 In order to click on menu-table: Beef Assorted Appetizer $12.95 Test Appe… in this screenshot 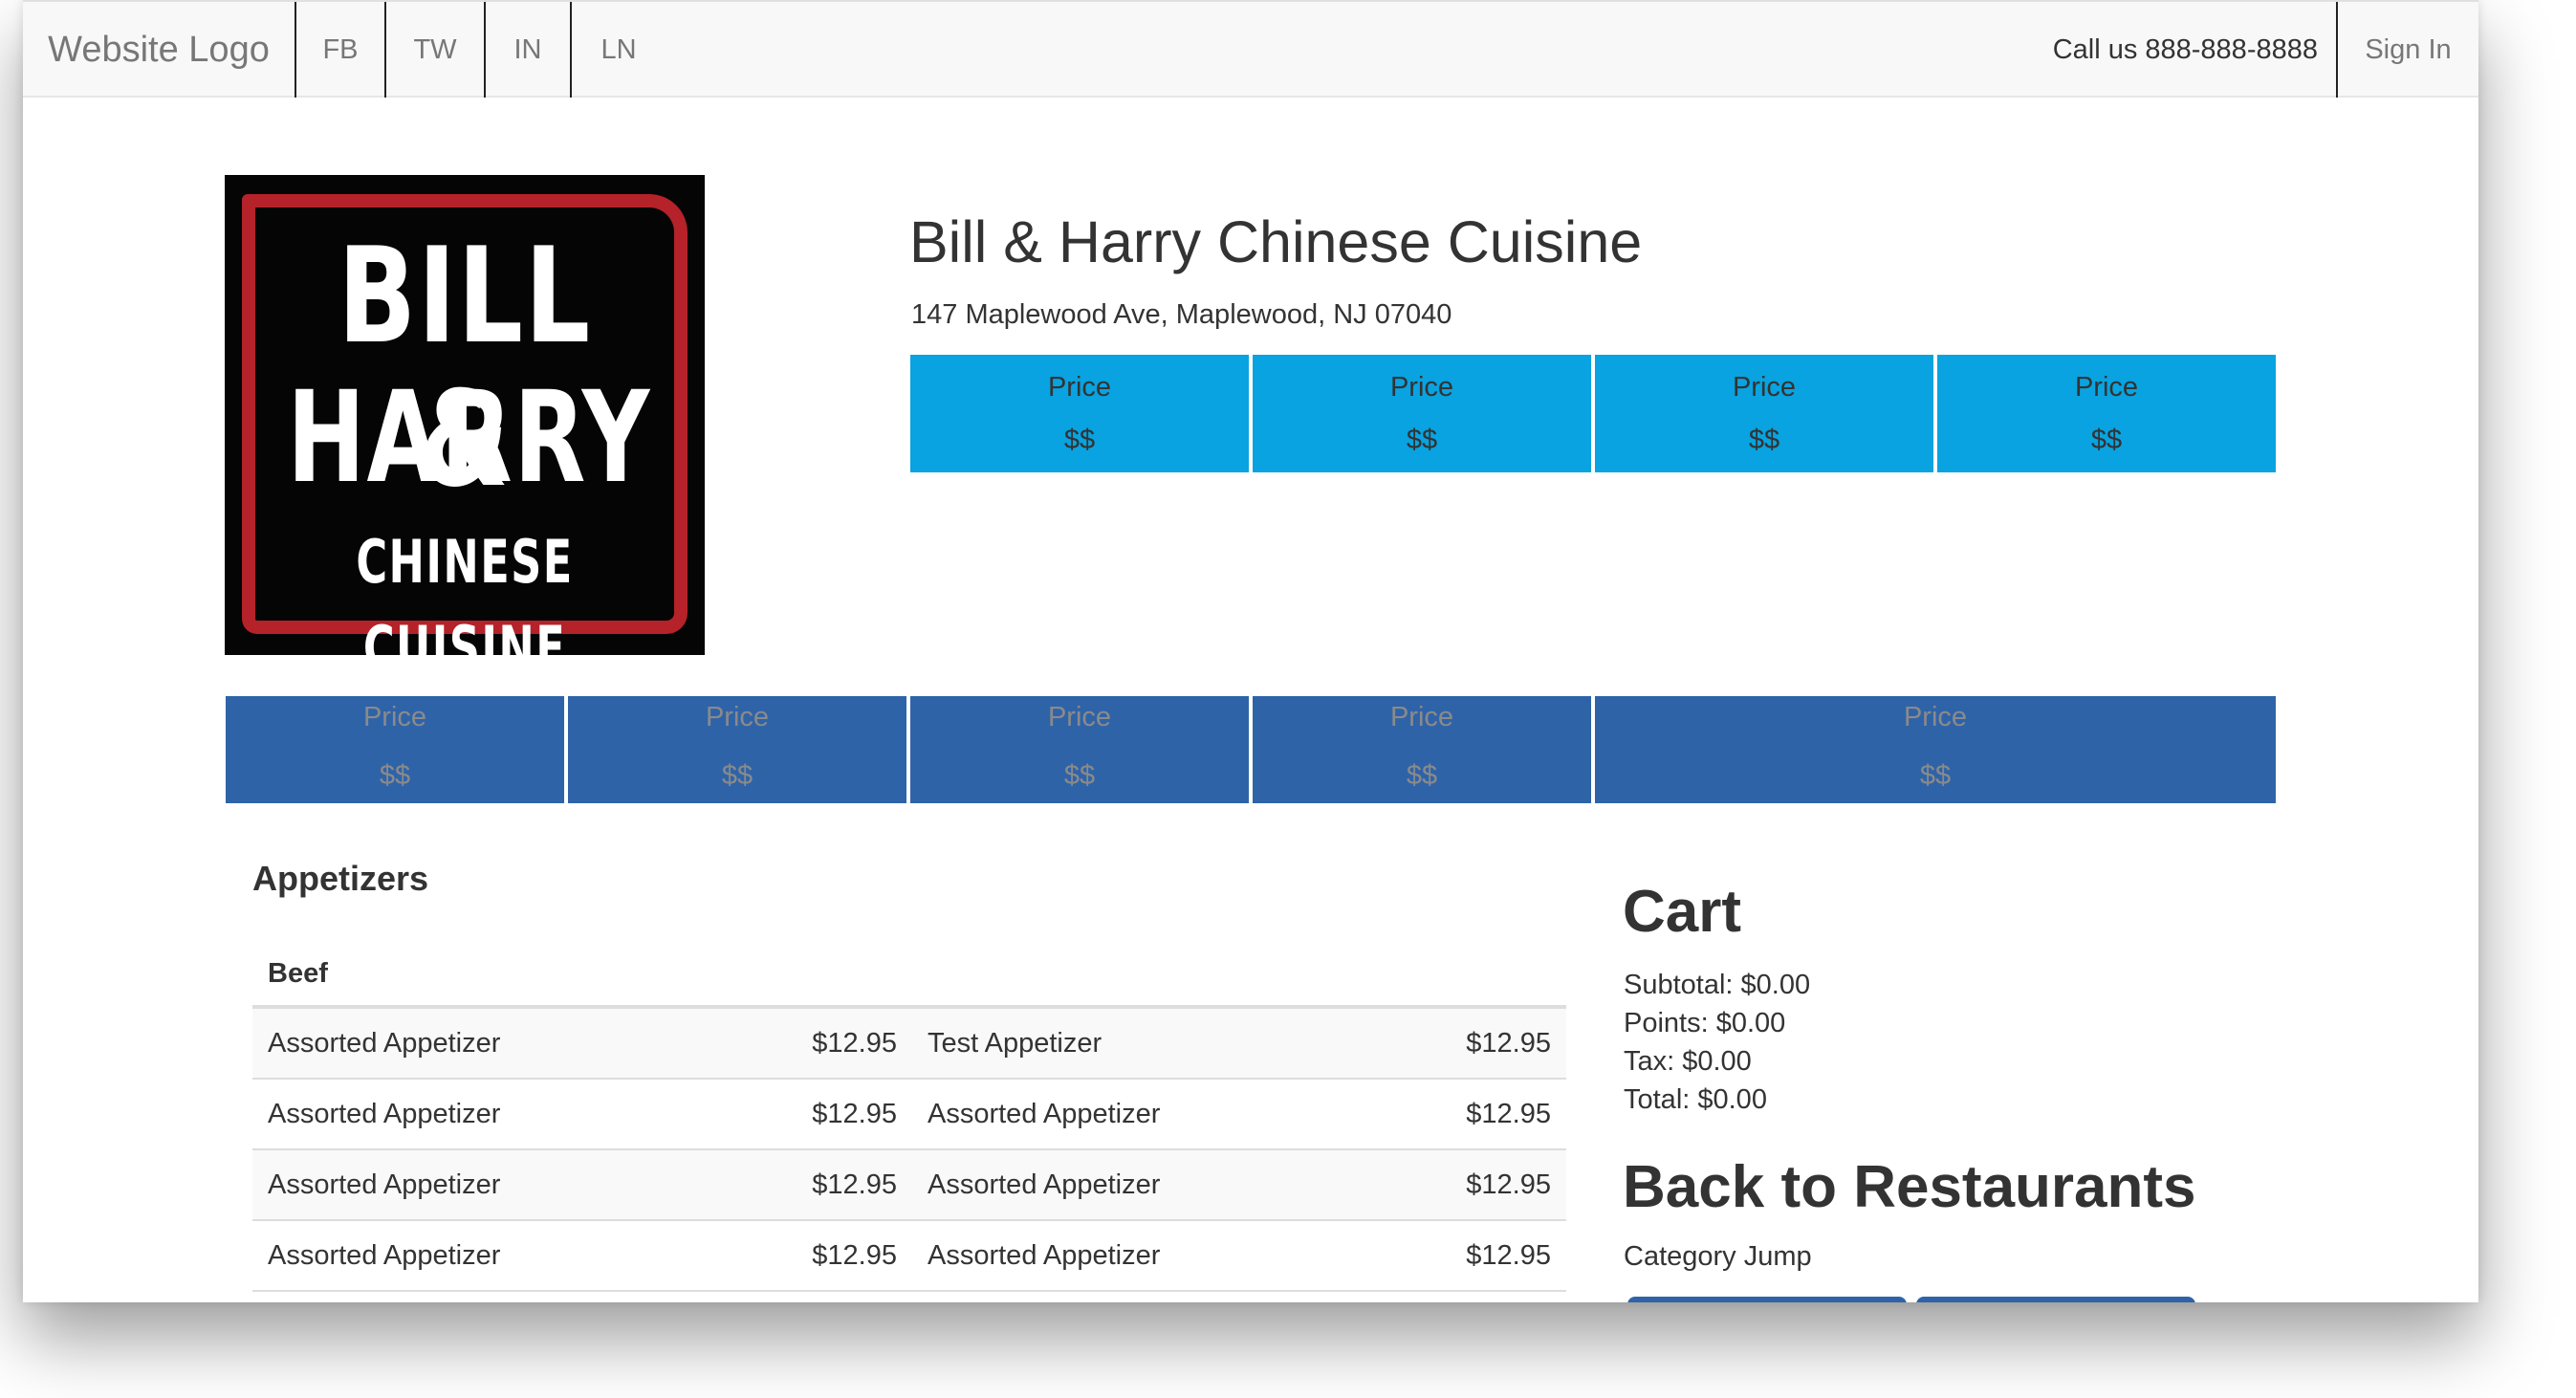, I will do `click(909, 1117)`.